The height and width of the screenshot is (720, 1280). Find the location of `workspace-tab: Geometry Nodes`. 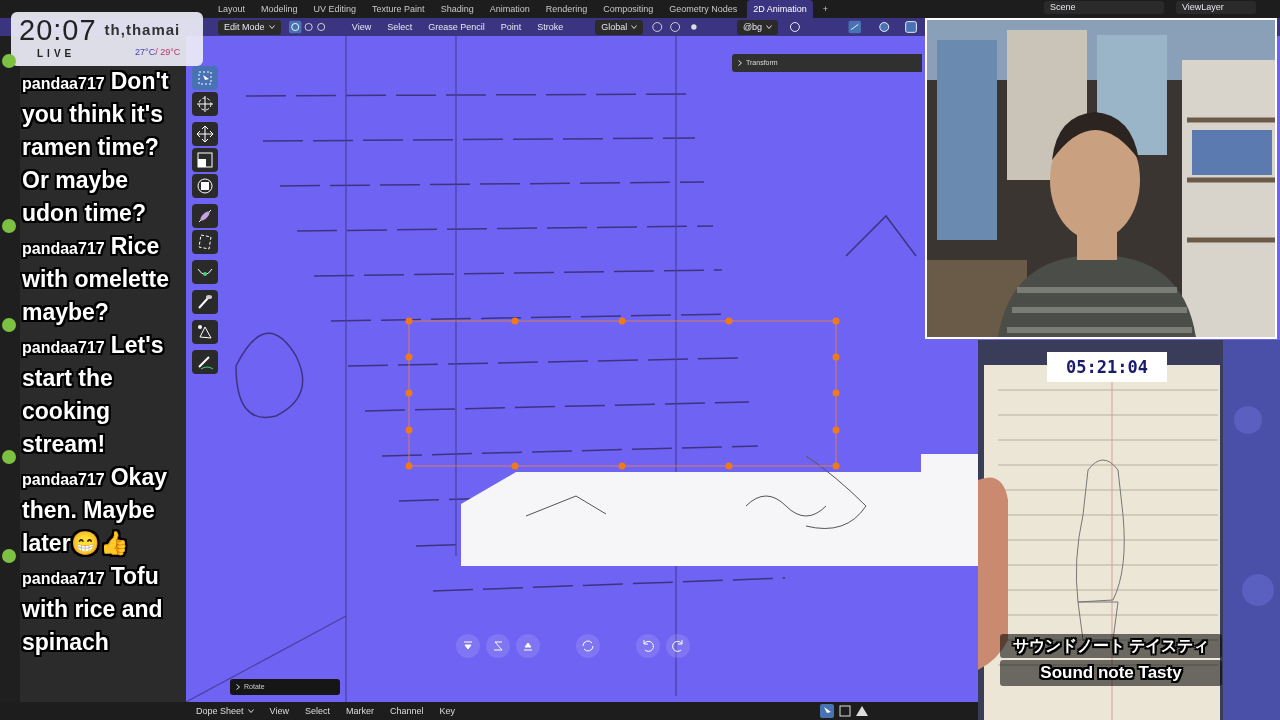

workspace-tab: Geometry Nodes is located at coordinates (703, 9).